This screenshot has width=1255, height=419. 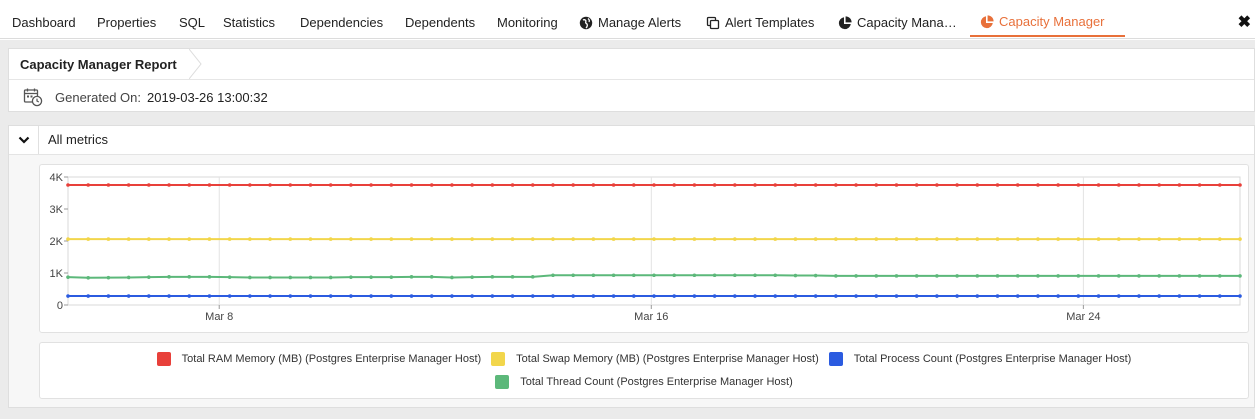 What do you see at coordinates (760, 18) in the screenshot?
I see `tab-alert-templates: Alert Templates` at bounding box center [760, 18].